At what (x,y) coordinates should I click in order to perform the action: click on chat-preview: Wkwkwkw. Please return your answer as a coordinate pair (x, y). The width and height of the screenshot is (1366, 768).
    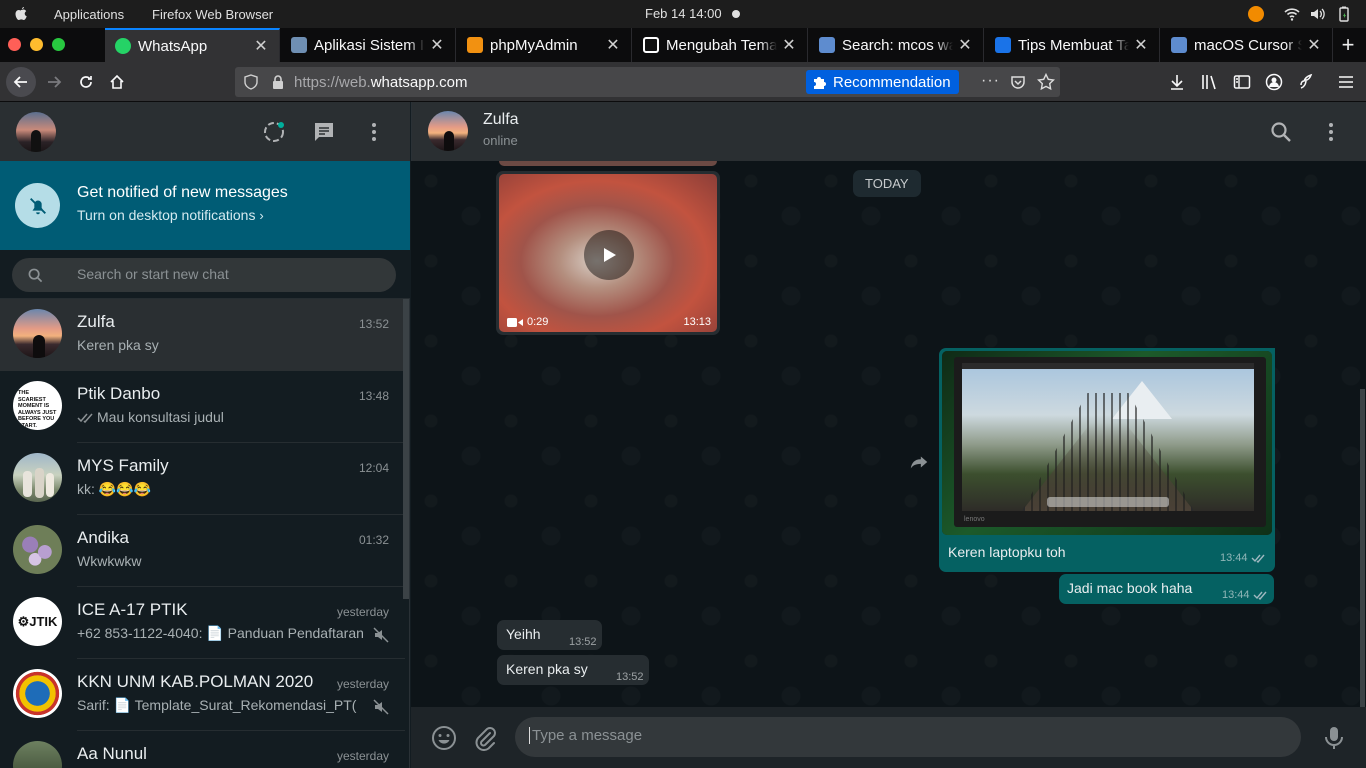
    Looking at the image, I should click on (109, 561).